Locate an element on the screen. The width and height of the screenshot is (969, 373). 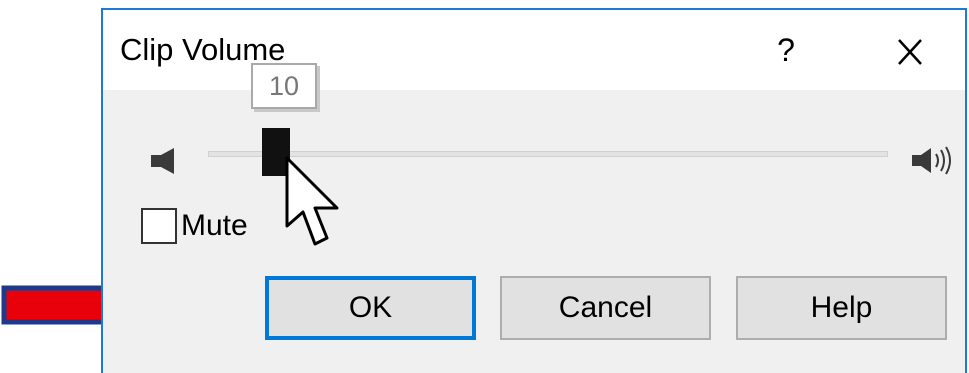
close-icon is located at coordinates (910, 52).